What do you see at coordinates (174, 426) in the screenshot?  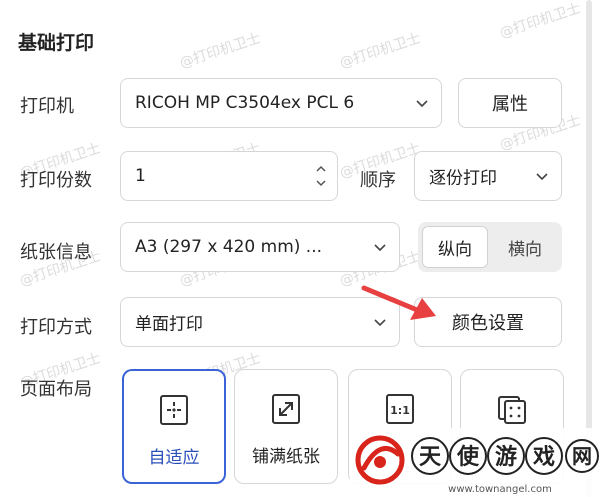 I see `layout-fit-tile: 自适应` at bounding box center [174, 426].